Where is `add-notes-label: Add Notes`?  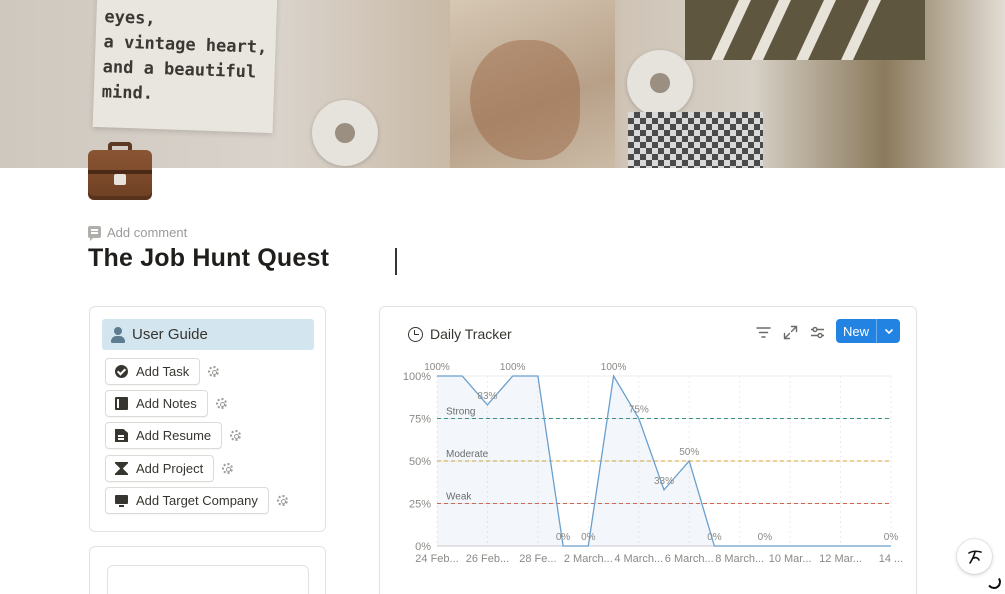 add-notes-label: Add Notes is located at coordinates (166, 403).